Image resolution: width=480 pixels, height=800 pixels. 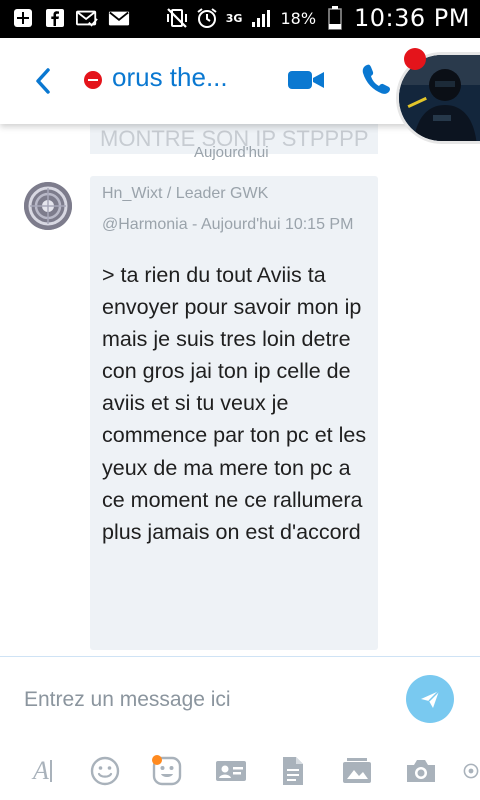 I want to click on battery-percent: 18%, so click(x=298, y=18).